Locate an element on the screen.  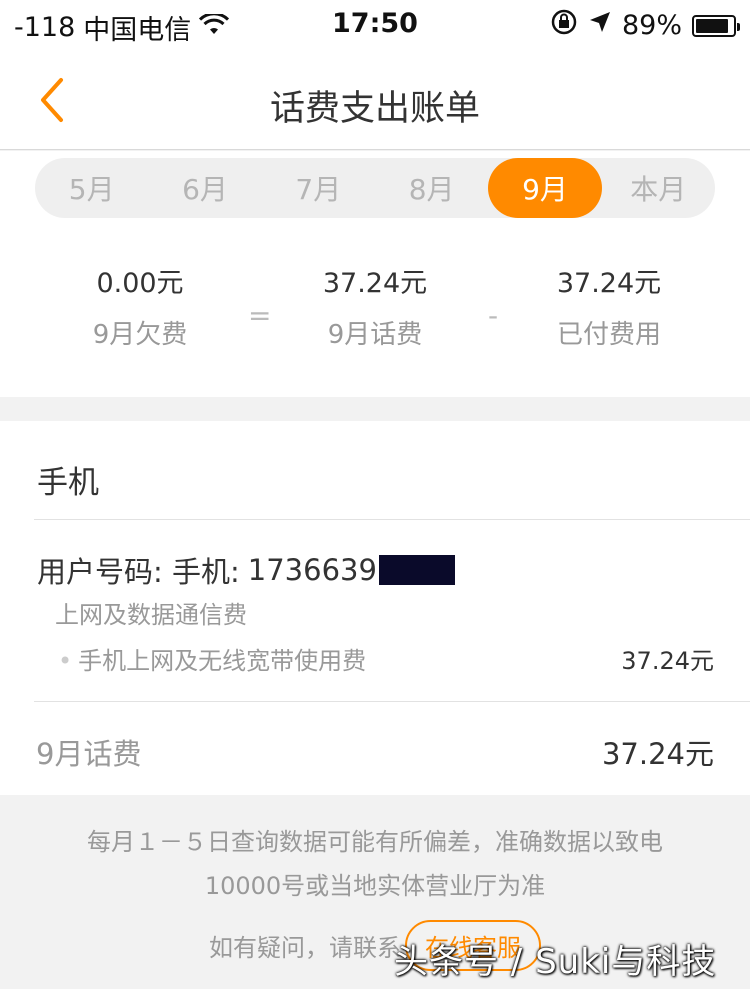
battery-icon is located at coordinates (716, 25).